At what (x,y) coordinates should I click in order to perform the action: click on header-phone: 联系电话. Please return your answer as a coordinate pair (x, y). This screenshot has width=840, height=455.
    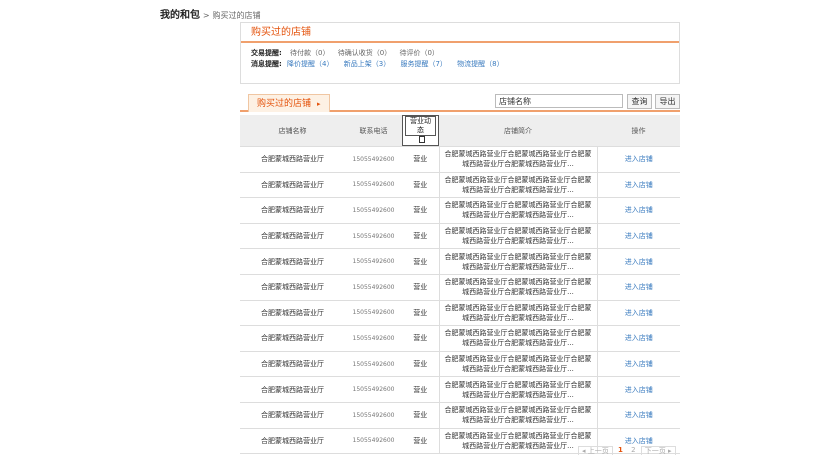
    Looking at the image, I should click on (373, 131).